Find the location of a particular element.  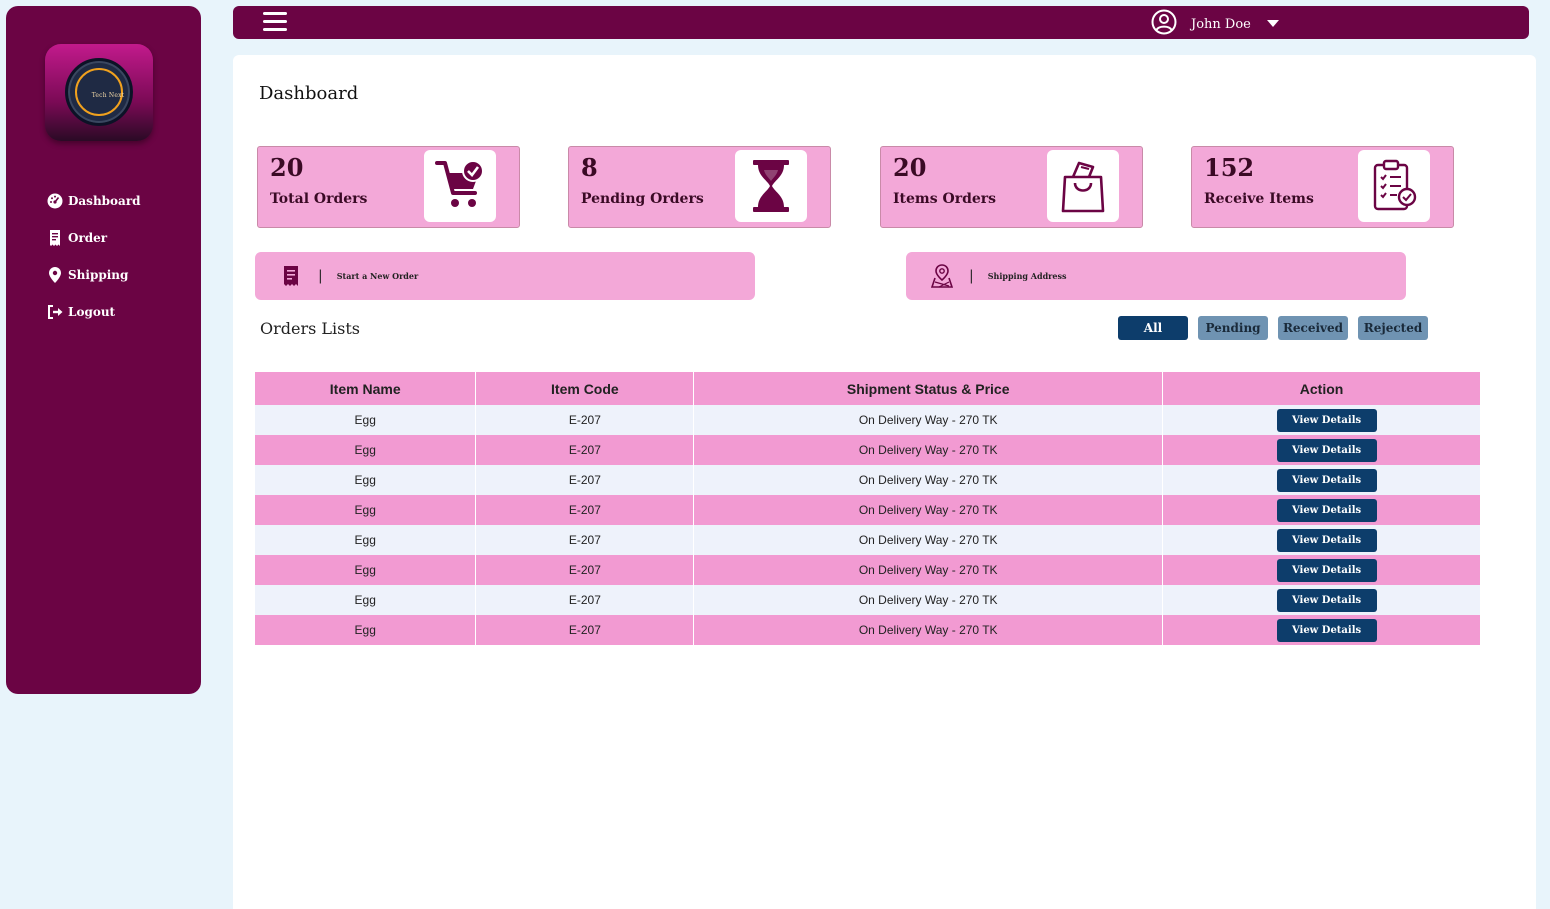

stat-card-items-orders: 20 Items Orders is located at coordinates (1011, 187).